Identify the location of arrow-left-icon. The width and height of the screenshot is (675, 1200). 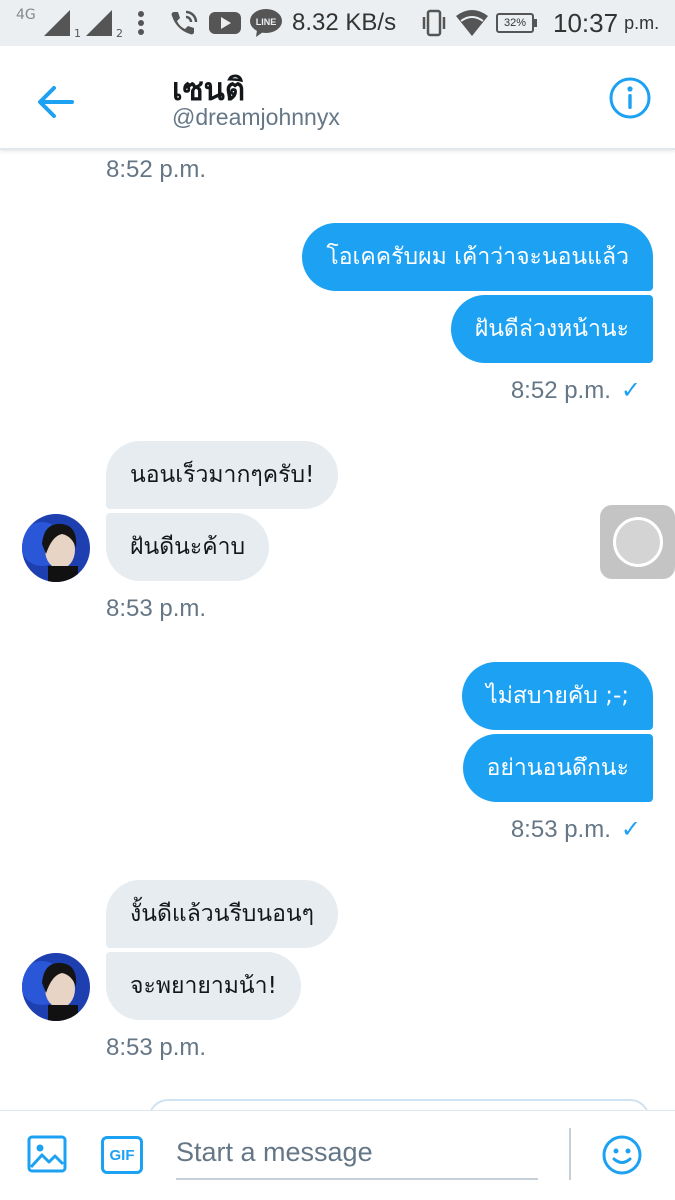
(56, 102).